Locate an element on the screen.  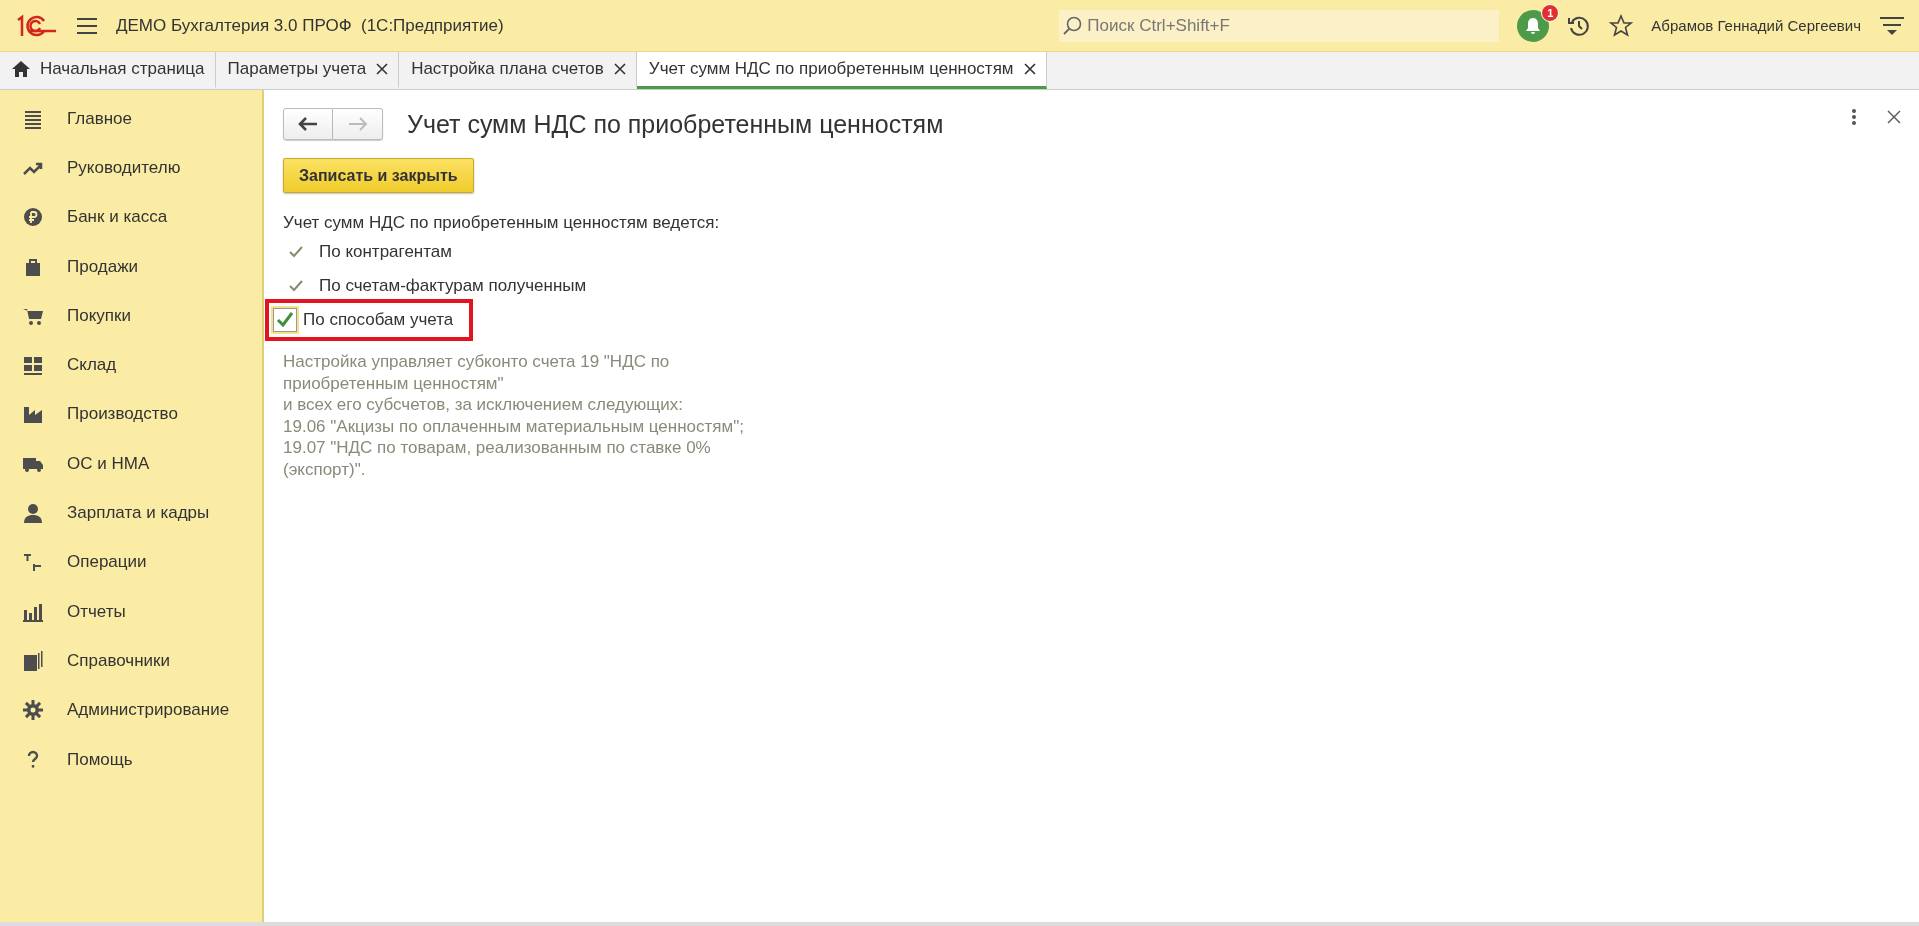
tab-label: Начальная страница is located at coordinates (122, 69).